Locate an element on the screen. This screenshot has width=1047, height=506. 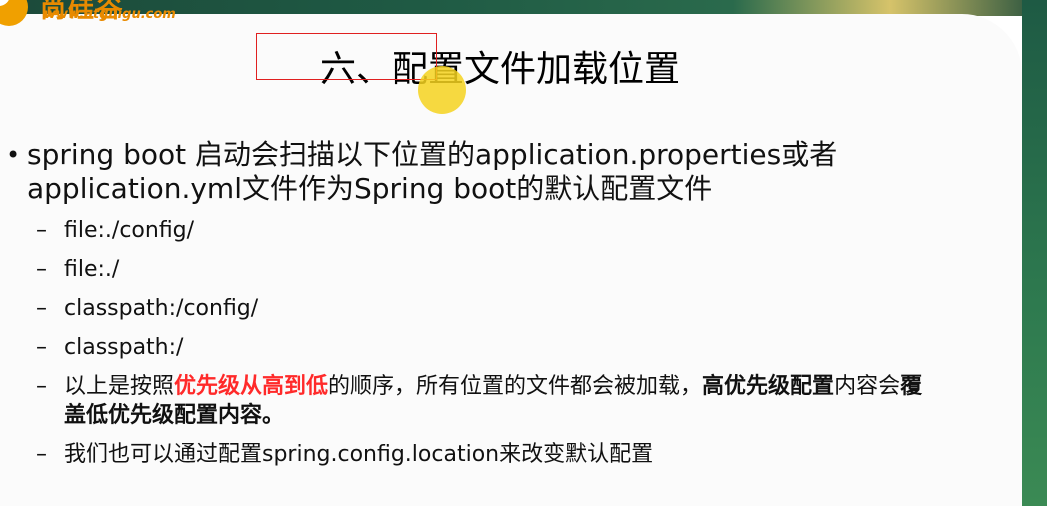
list-item: – 我们也可以通过配置spring.config.location来改变默认配置 is located at coordinates (472, 454).